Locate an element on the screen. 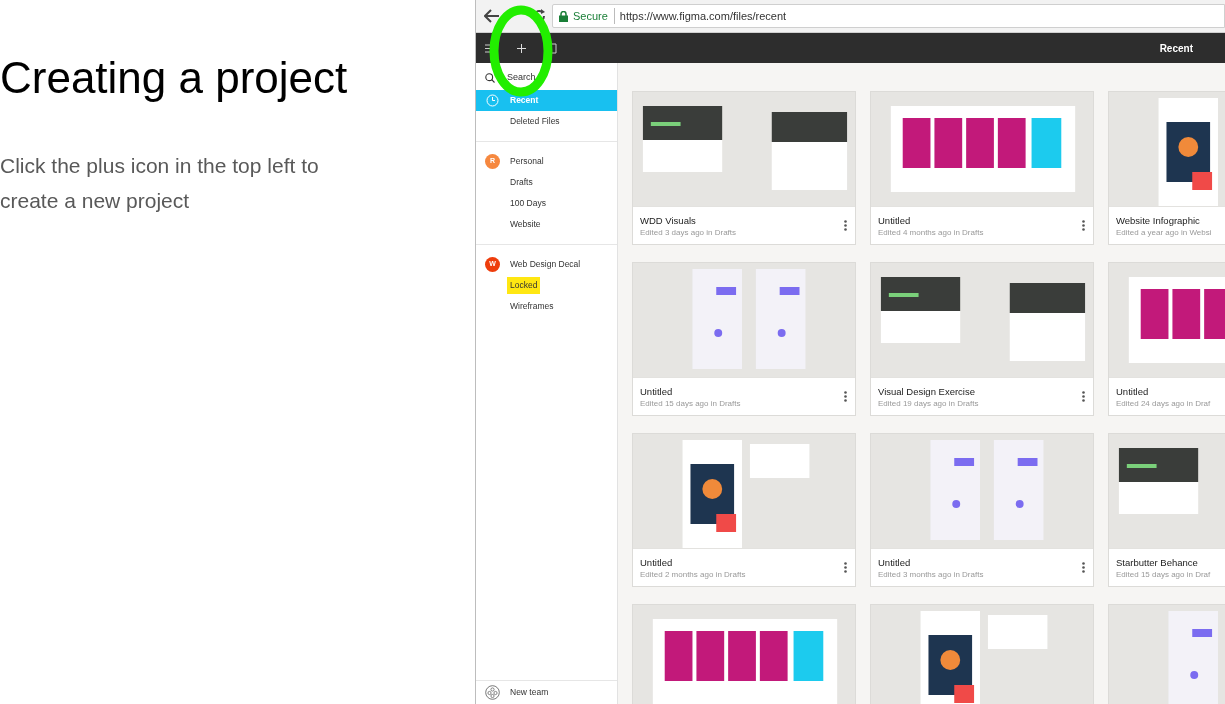 This screenshot has height=704, width=1225. file-meta: Edited 3 days ago in Drafts is located at coordinates (689, 232).